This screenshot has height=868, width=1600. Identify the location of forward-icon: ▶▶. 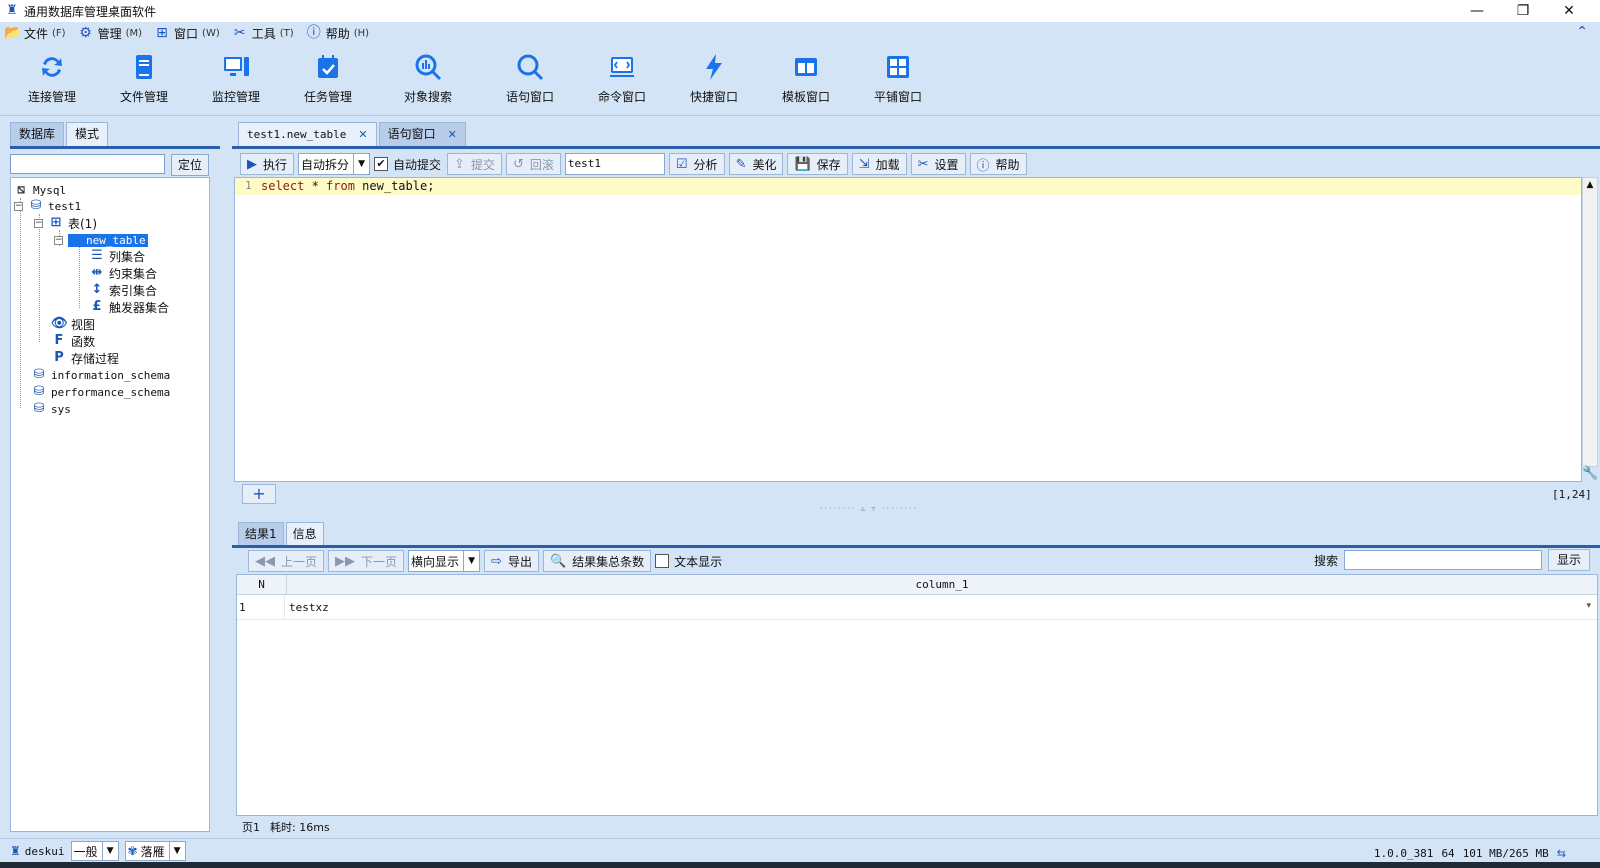
(345, 561).